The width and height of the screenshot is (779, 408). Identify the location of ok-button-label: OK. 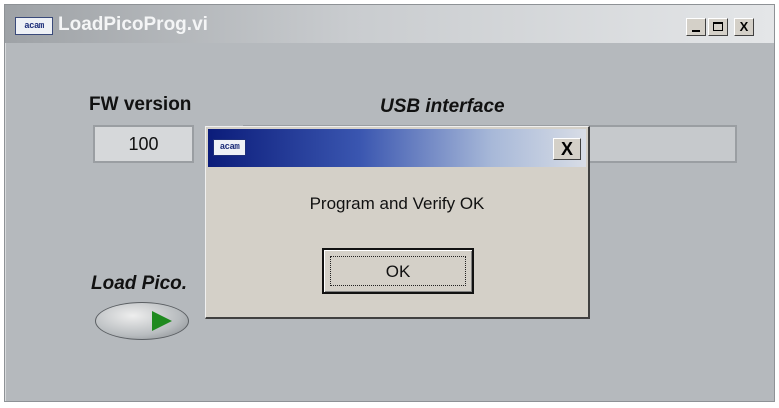
(398, 271).